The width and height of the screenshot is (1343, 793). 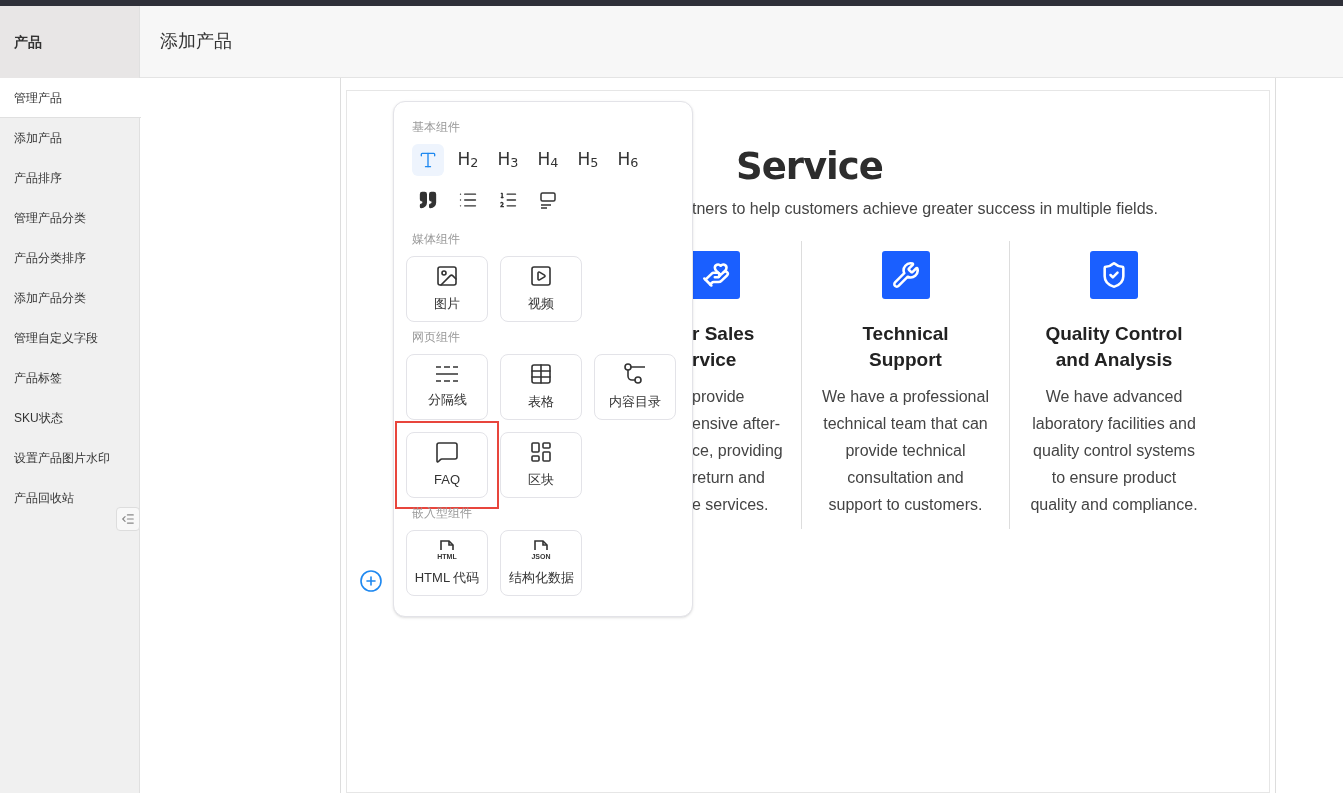 I want to click on card-description: We have advanced laboratory facilities and quality control systems to ensure product quality and compliance., so click(x=1114, y=451).